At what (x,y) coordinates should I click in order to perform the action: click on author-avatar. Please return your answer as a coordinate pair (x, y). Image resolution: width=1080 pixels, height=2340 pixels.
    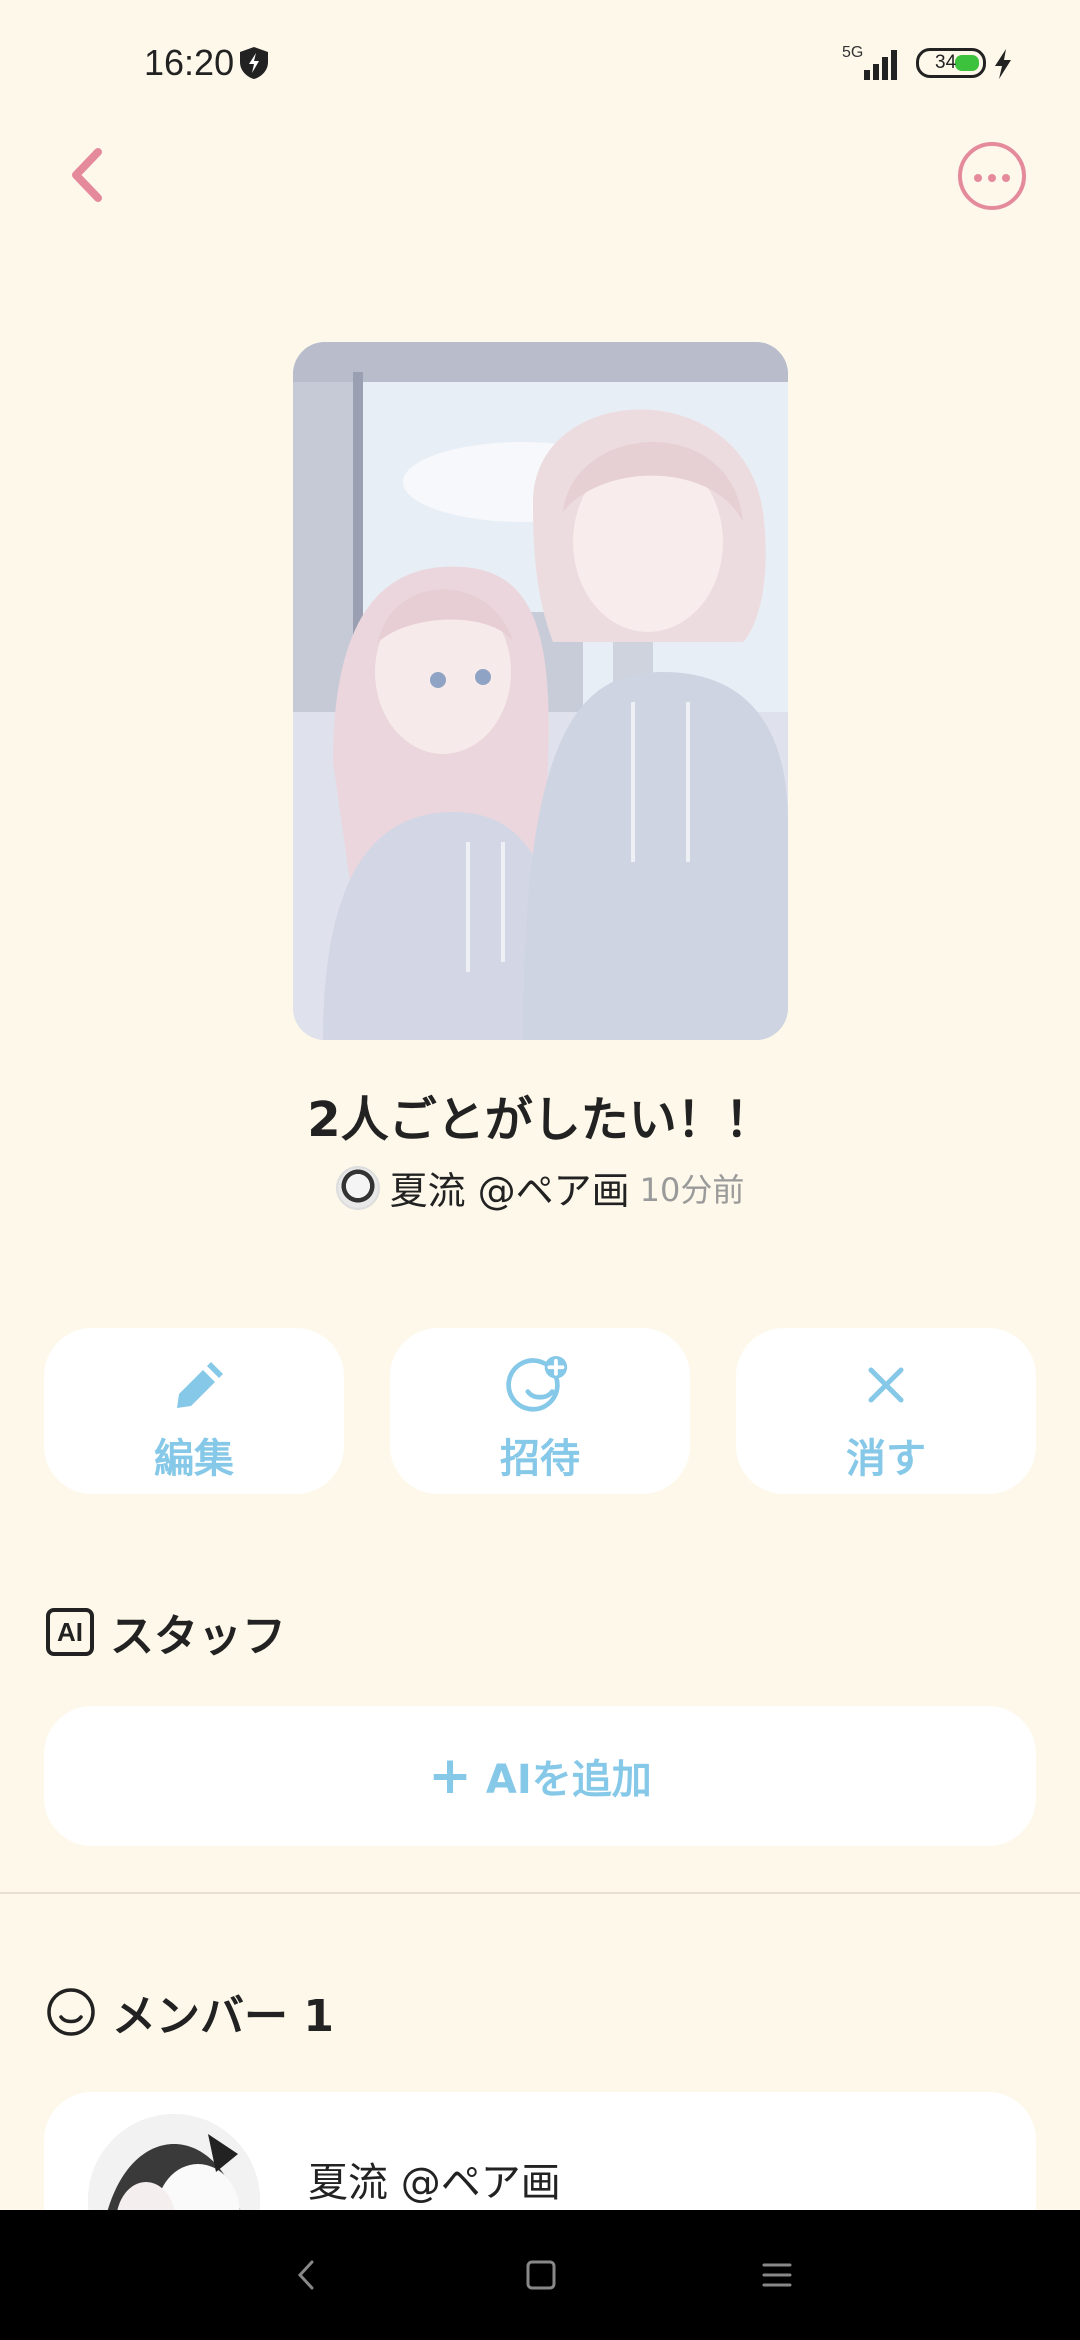
    Looking at the image, I should click on (357, 1187).